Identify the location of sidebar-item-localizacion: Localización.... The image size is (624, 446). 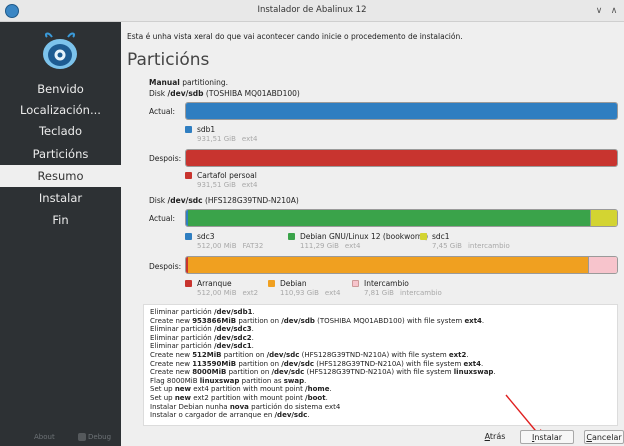
(60, 110).